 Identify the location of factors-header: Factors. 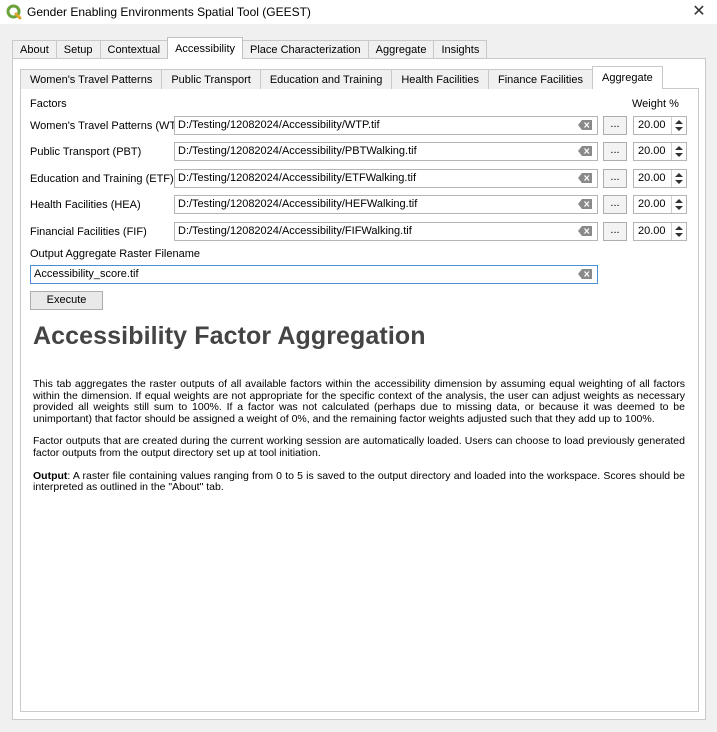
(48, 104).